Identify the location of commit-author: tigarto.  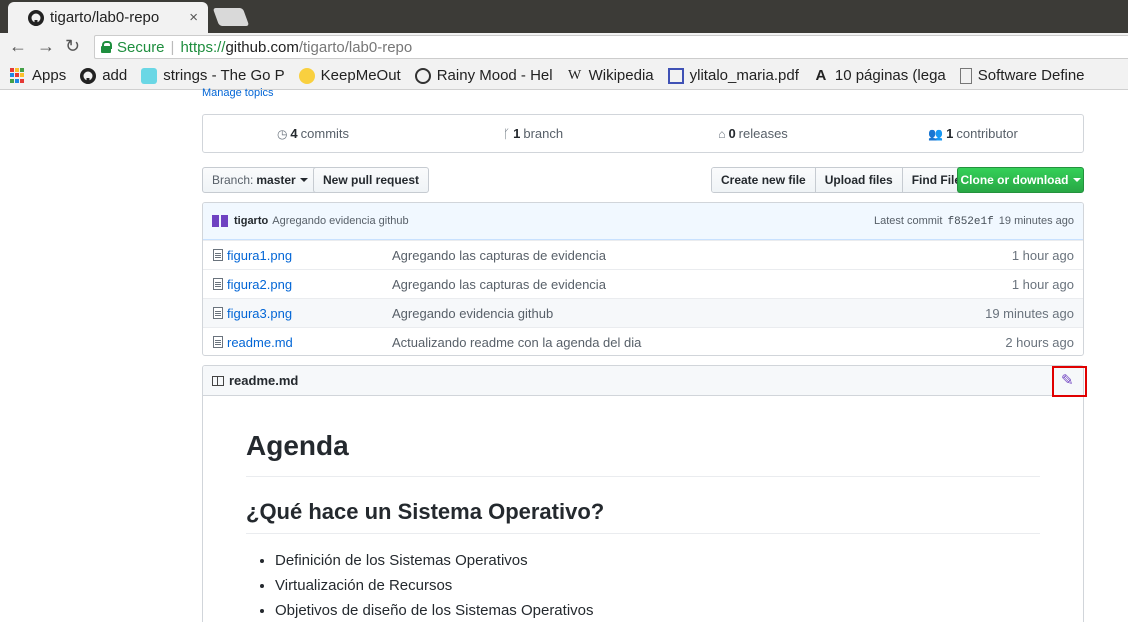
(251, 221).